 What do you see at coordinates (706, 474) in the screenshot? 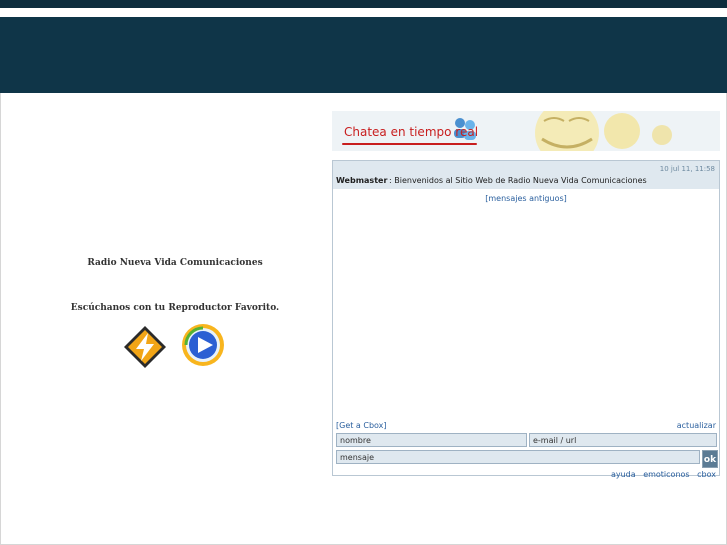
I see `cbox-link: cbox` at bounding box center [706, 474].